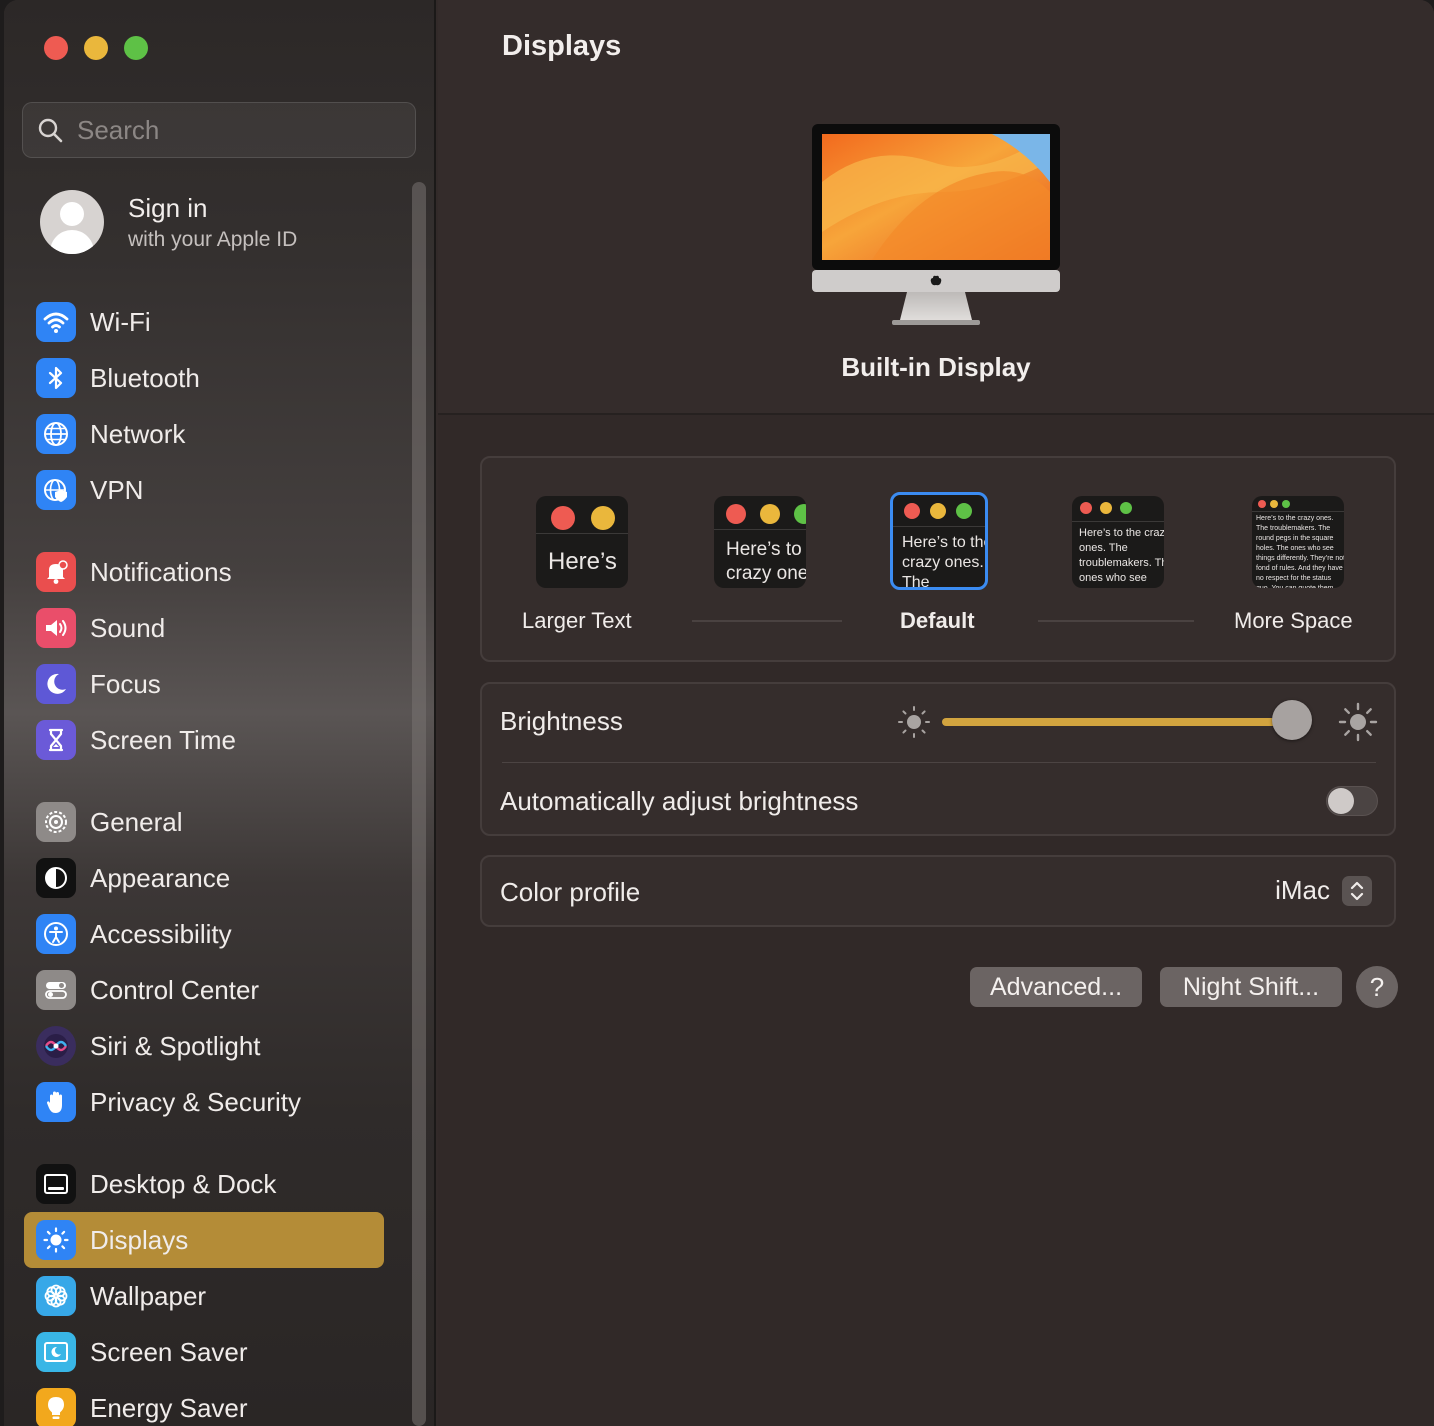  What do you see at coordinates (936, 367) in the screenshot?
I see `display-name: Built-in Display` at bounding box center [936, 367].